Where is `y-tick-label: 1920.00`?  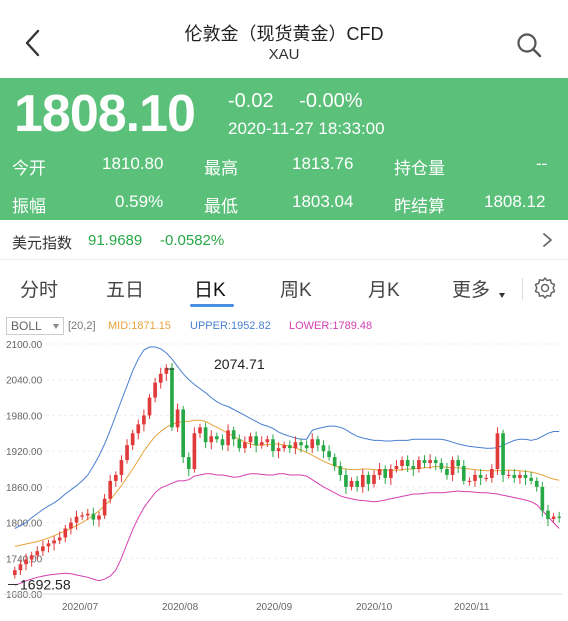
y-tick-label: 1920.00 is located at coordinates (24, 452).